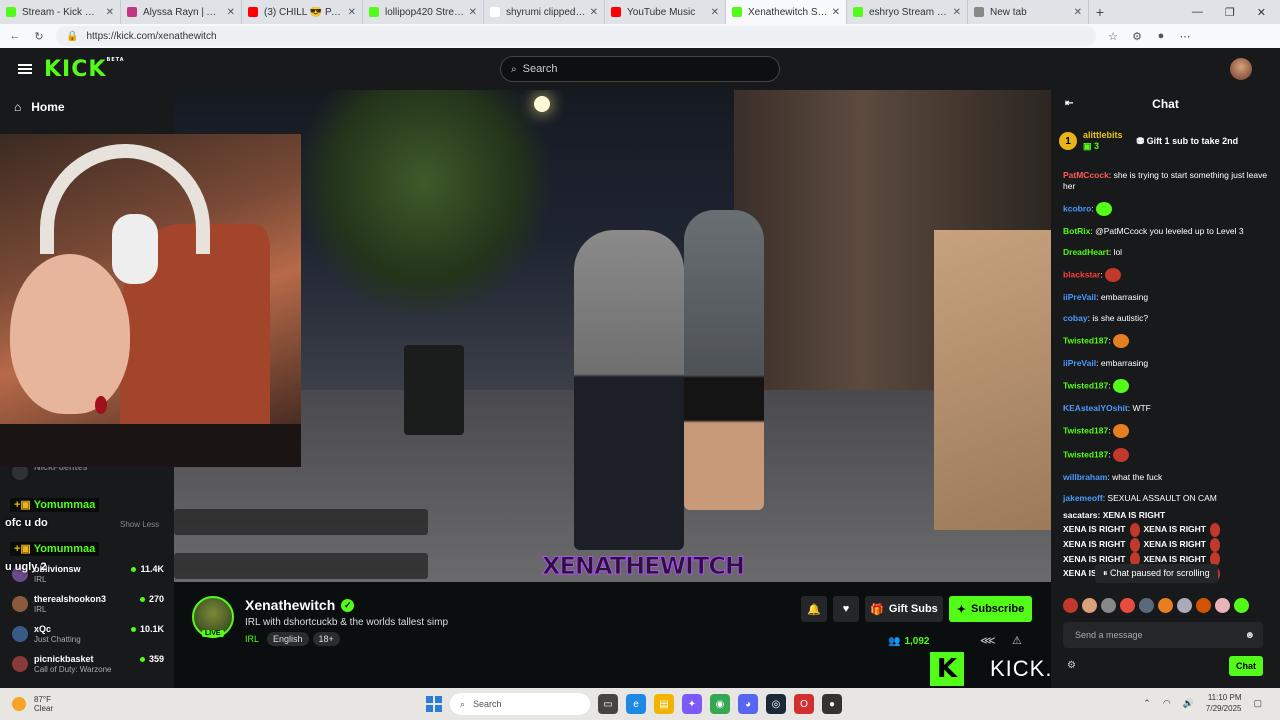 The image size is (1280, 720). Describe the element at coordinates (720, 704) in the screenshot. I see `chrome-icon: ◉` at that location.